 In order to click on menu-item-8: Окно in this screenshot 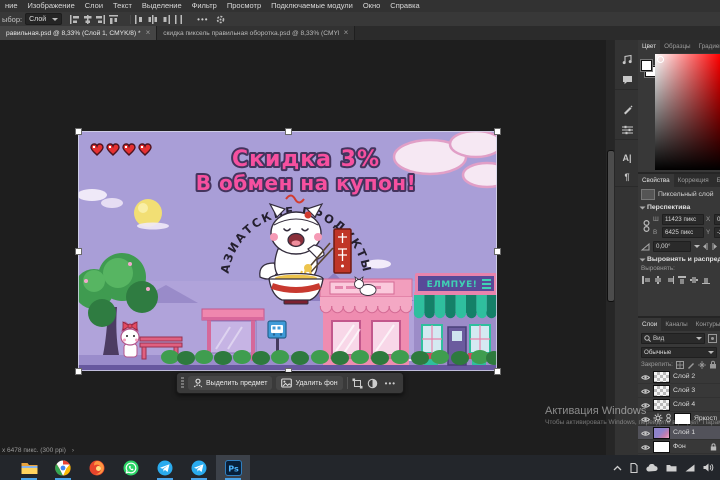, I will do `click(371, 6)`.